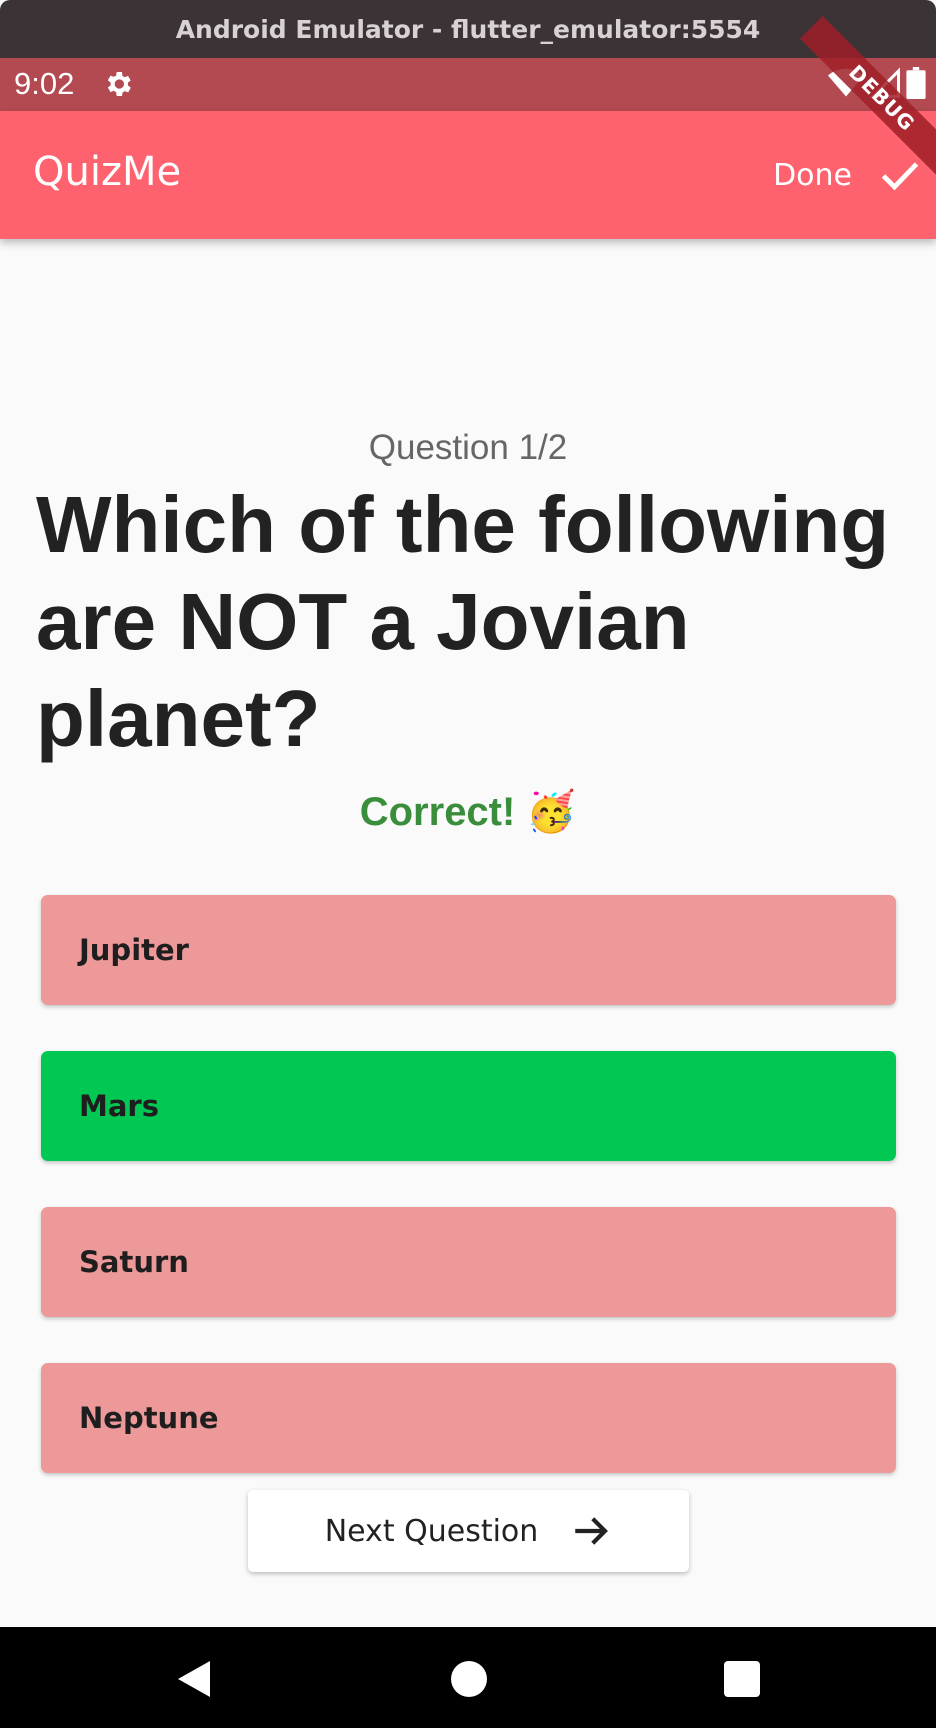  I want to click on recents-icon, so click(742, 1679).